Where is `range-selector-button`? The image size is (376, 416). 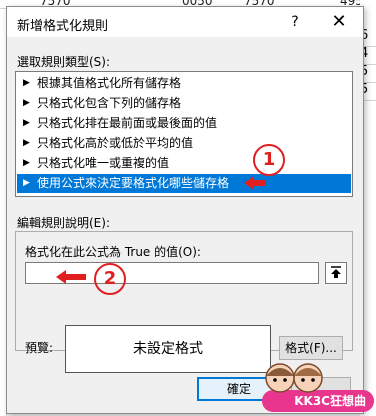 range-selector-button is located at coordinates (336, 273).